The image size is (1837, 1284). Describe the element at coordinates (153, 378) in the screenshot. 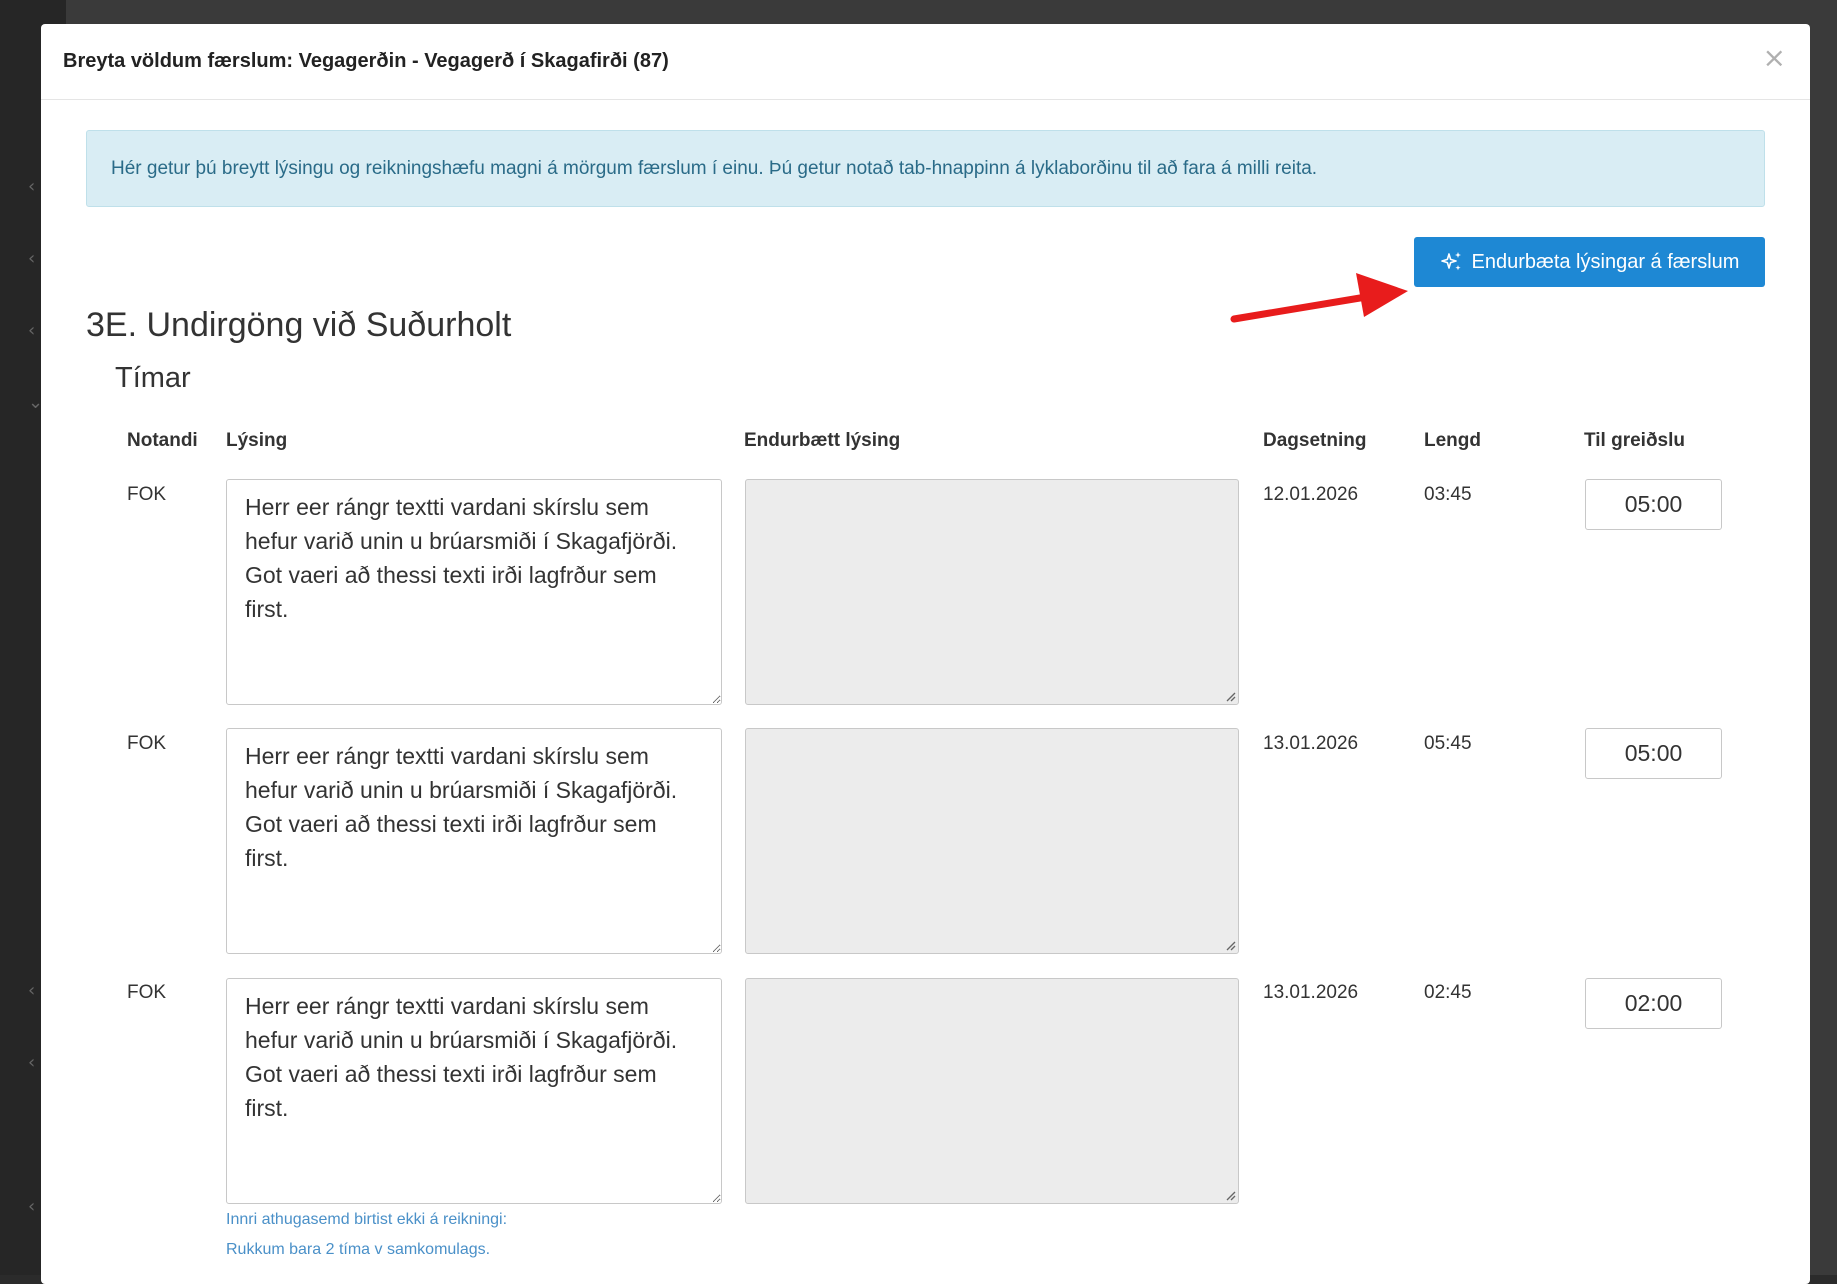

I see `subsection-title: Tímar` at that location.